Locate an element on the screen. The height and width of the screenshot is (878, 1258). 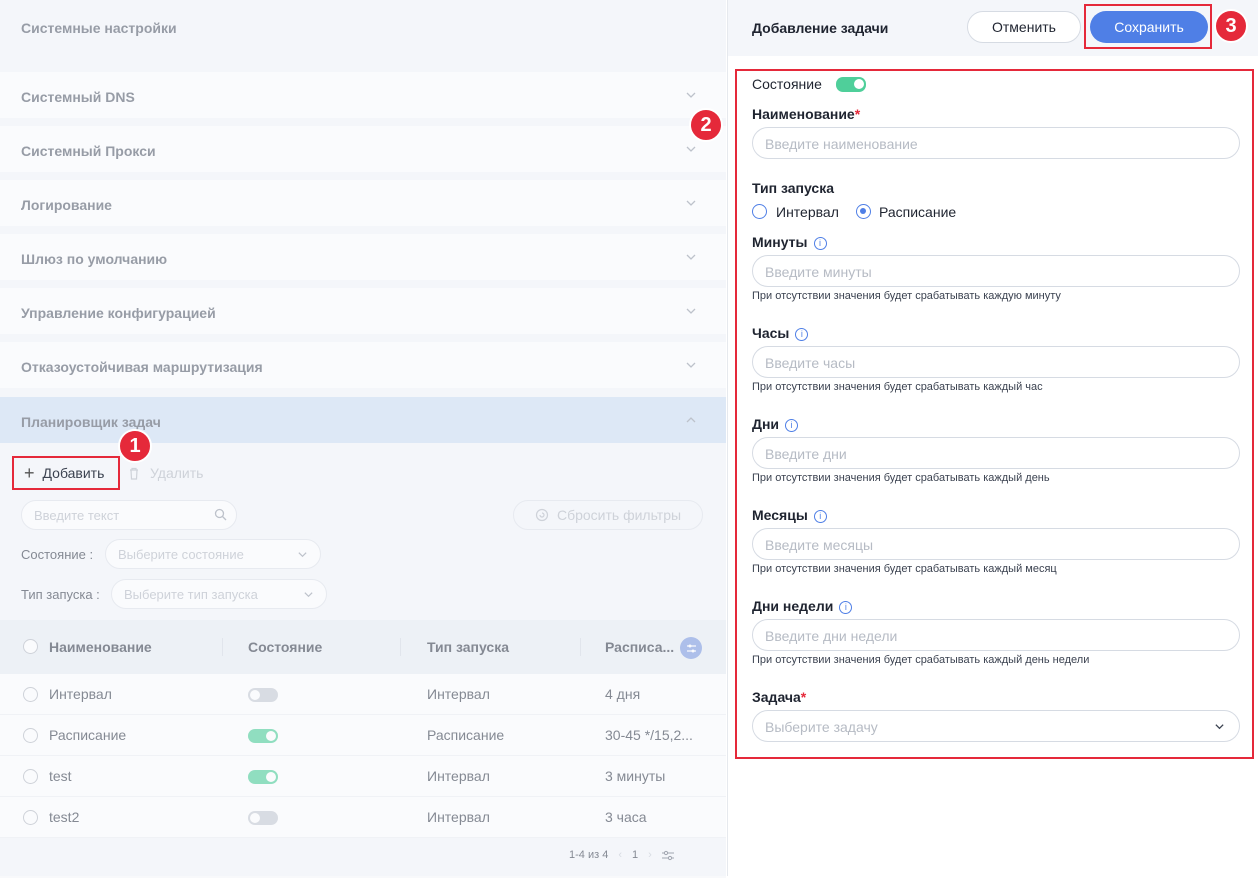
section-failover-routing: Отказоустойчивая маршрутизация is located at coordinates (363, 367).